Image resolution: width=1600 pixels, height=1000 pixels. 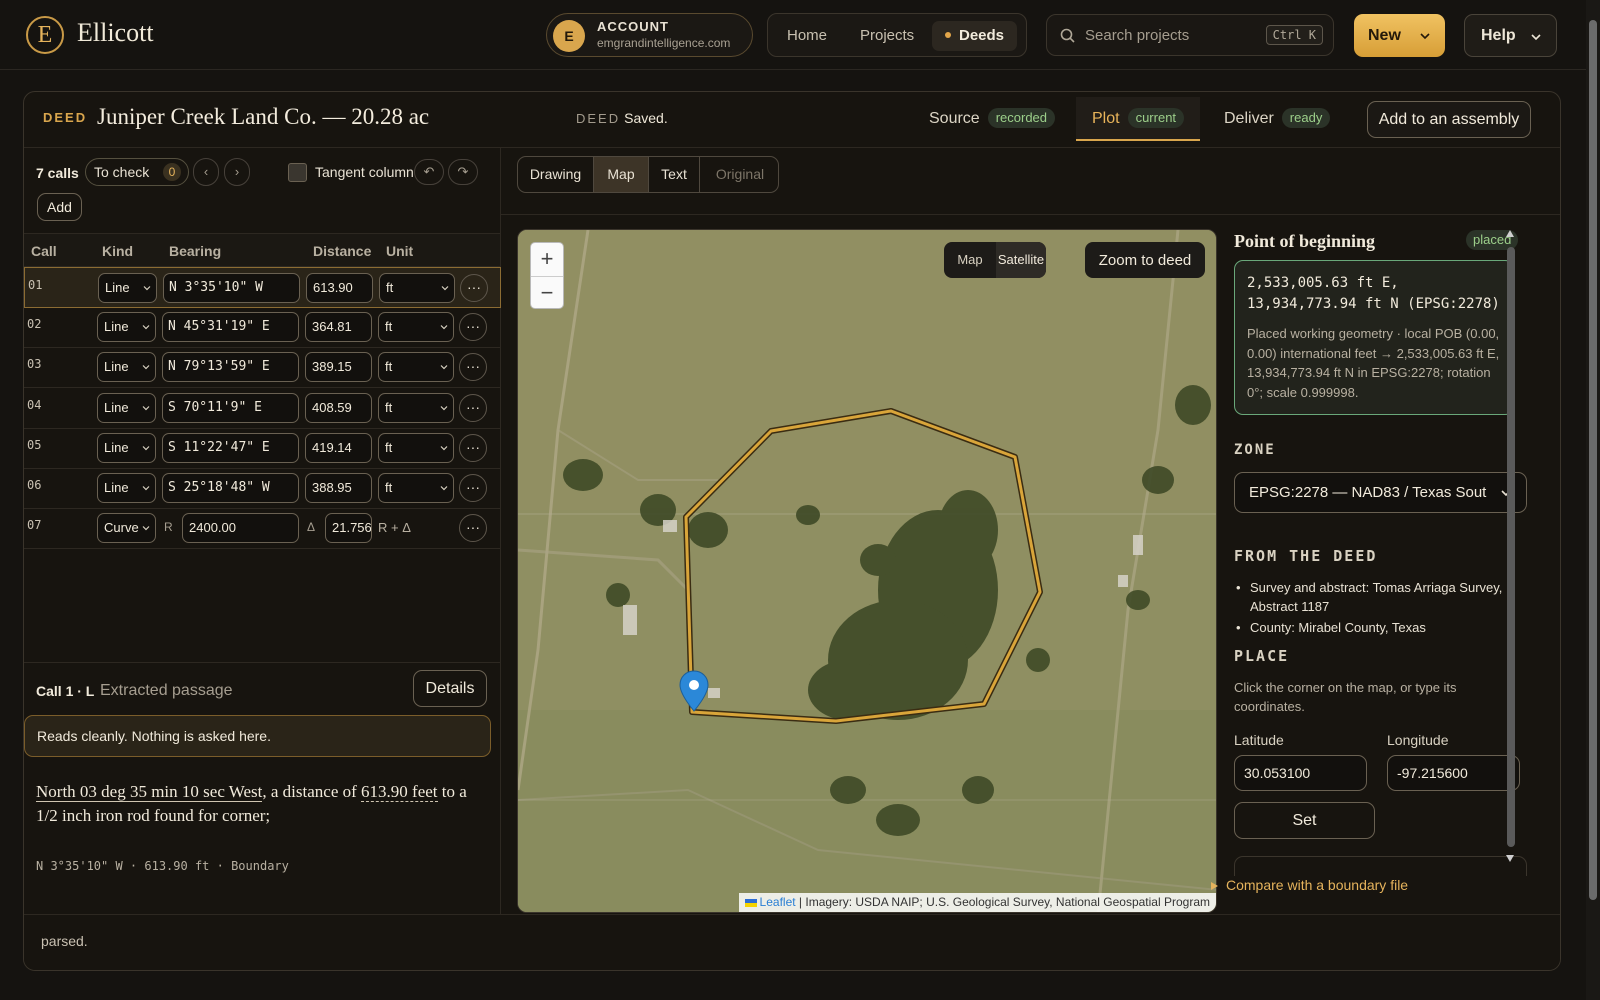 What do you see at coordinates (230, 488) in the screenshot?
I see `bearing-input: S 25°18'48" W` at bounding box center [230, 488].